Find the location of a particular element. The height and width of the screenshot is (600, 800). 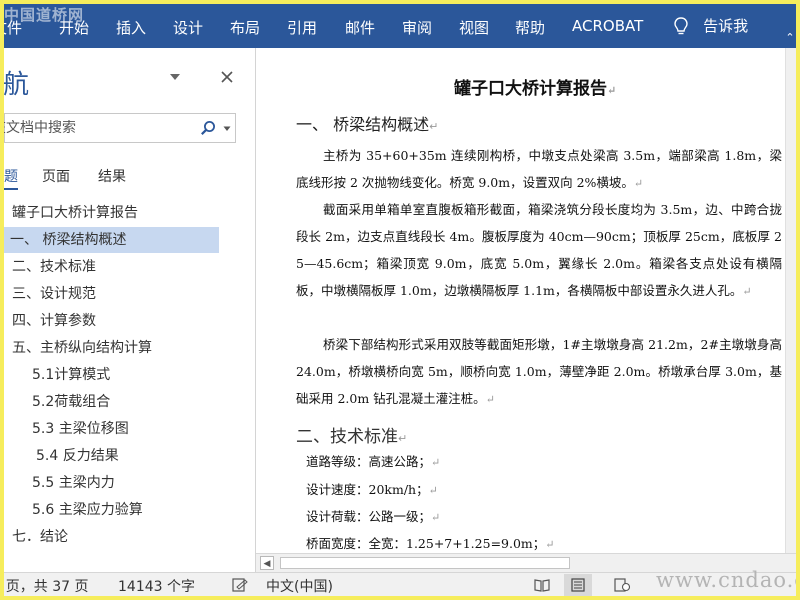

read-mode-icon is located at coordinates (542, 585).